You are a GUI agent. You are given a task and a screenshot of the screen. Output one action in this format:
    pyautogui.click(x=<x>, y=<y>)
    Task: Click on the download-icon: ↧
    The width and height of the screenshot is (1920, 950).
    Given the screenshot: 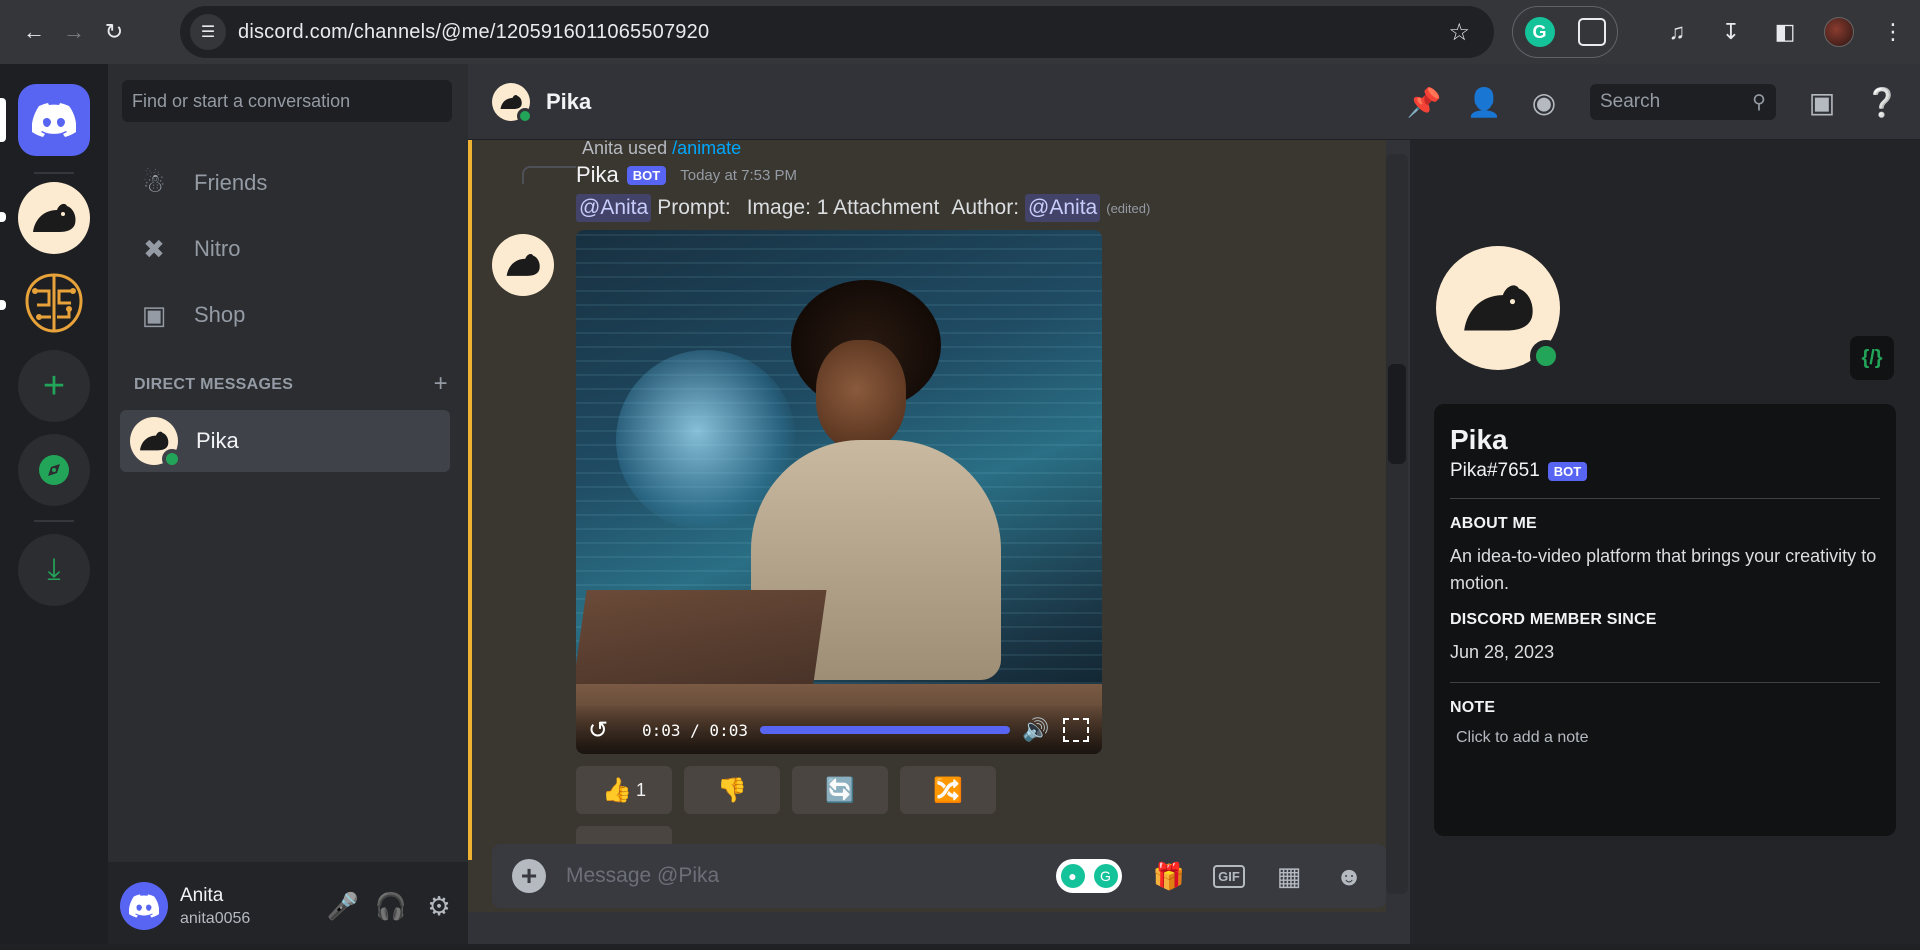 What is the action you would take?
    pyautogui.click(x=1731, y=32)
    